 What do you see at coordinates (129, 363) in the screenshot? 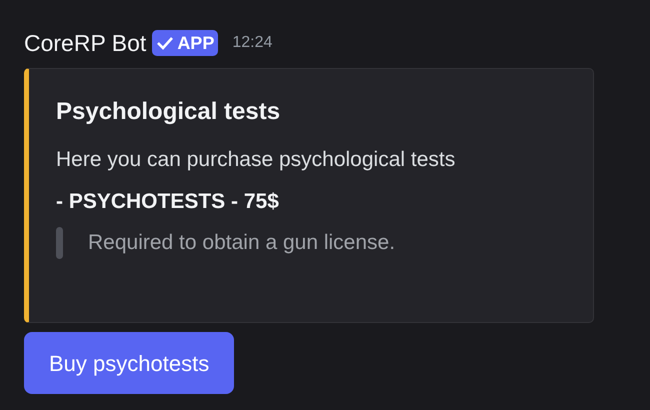
I see `buy-button: Buy psychotests` at bounding box center [129, 363].